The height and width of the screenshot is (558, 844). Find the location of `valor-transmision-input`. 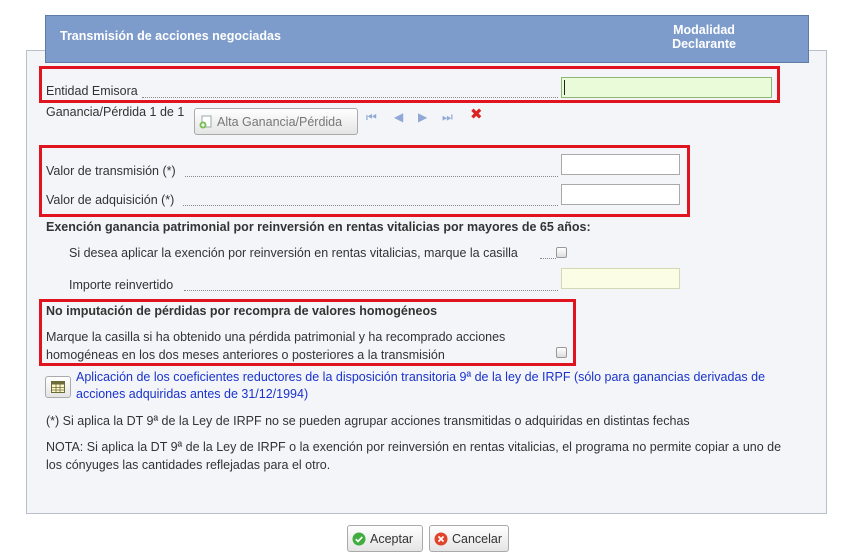

valor-transmision-input is located at coordinates (620, 164).